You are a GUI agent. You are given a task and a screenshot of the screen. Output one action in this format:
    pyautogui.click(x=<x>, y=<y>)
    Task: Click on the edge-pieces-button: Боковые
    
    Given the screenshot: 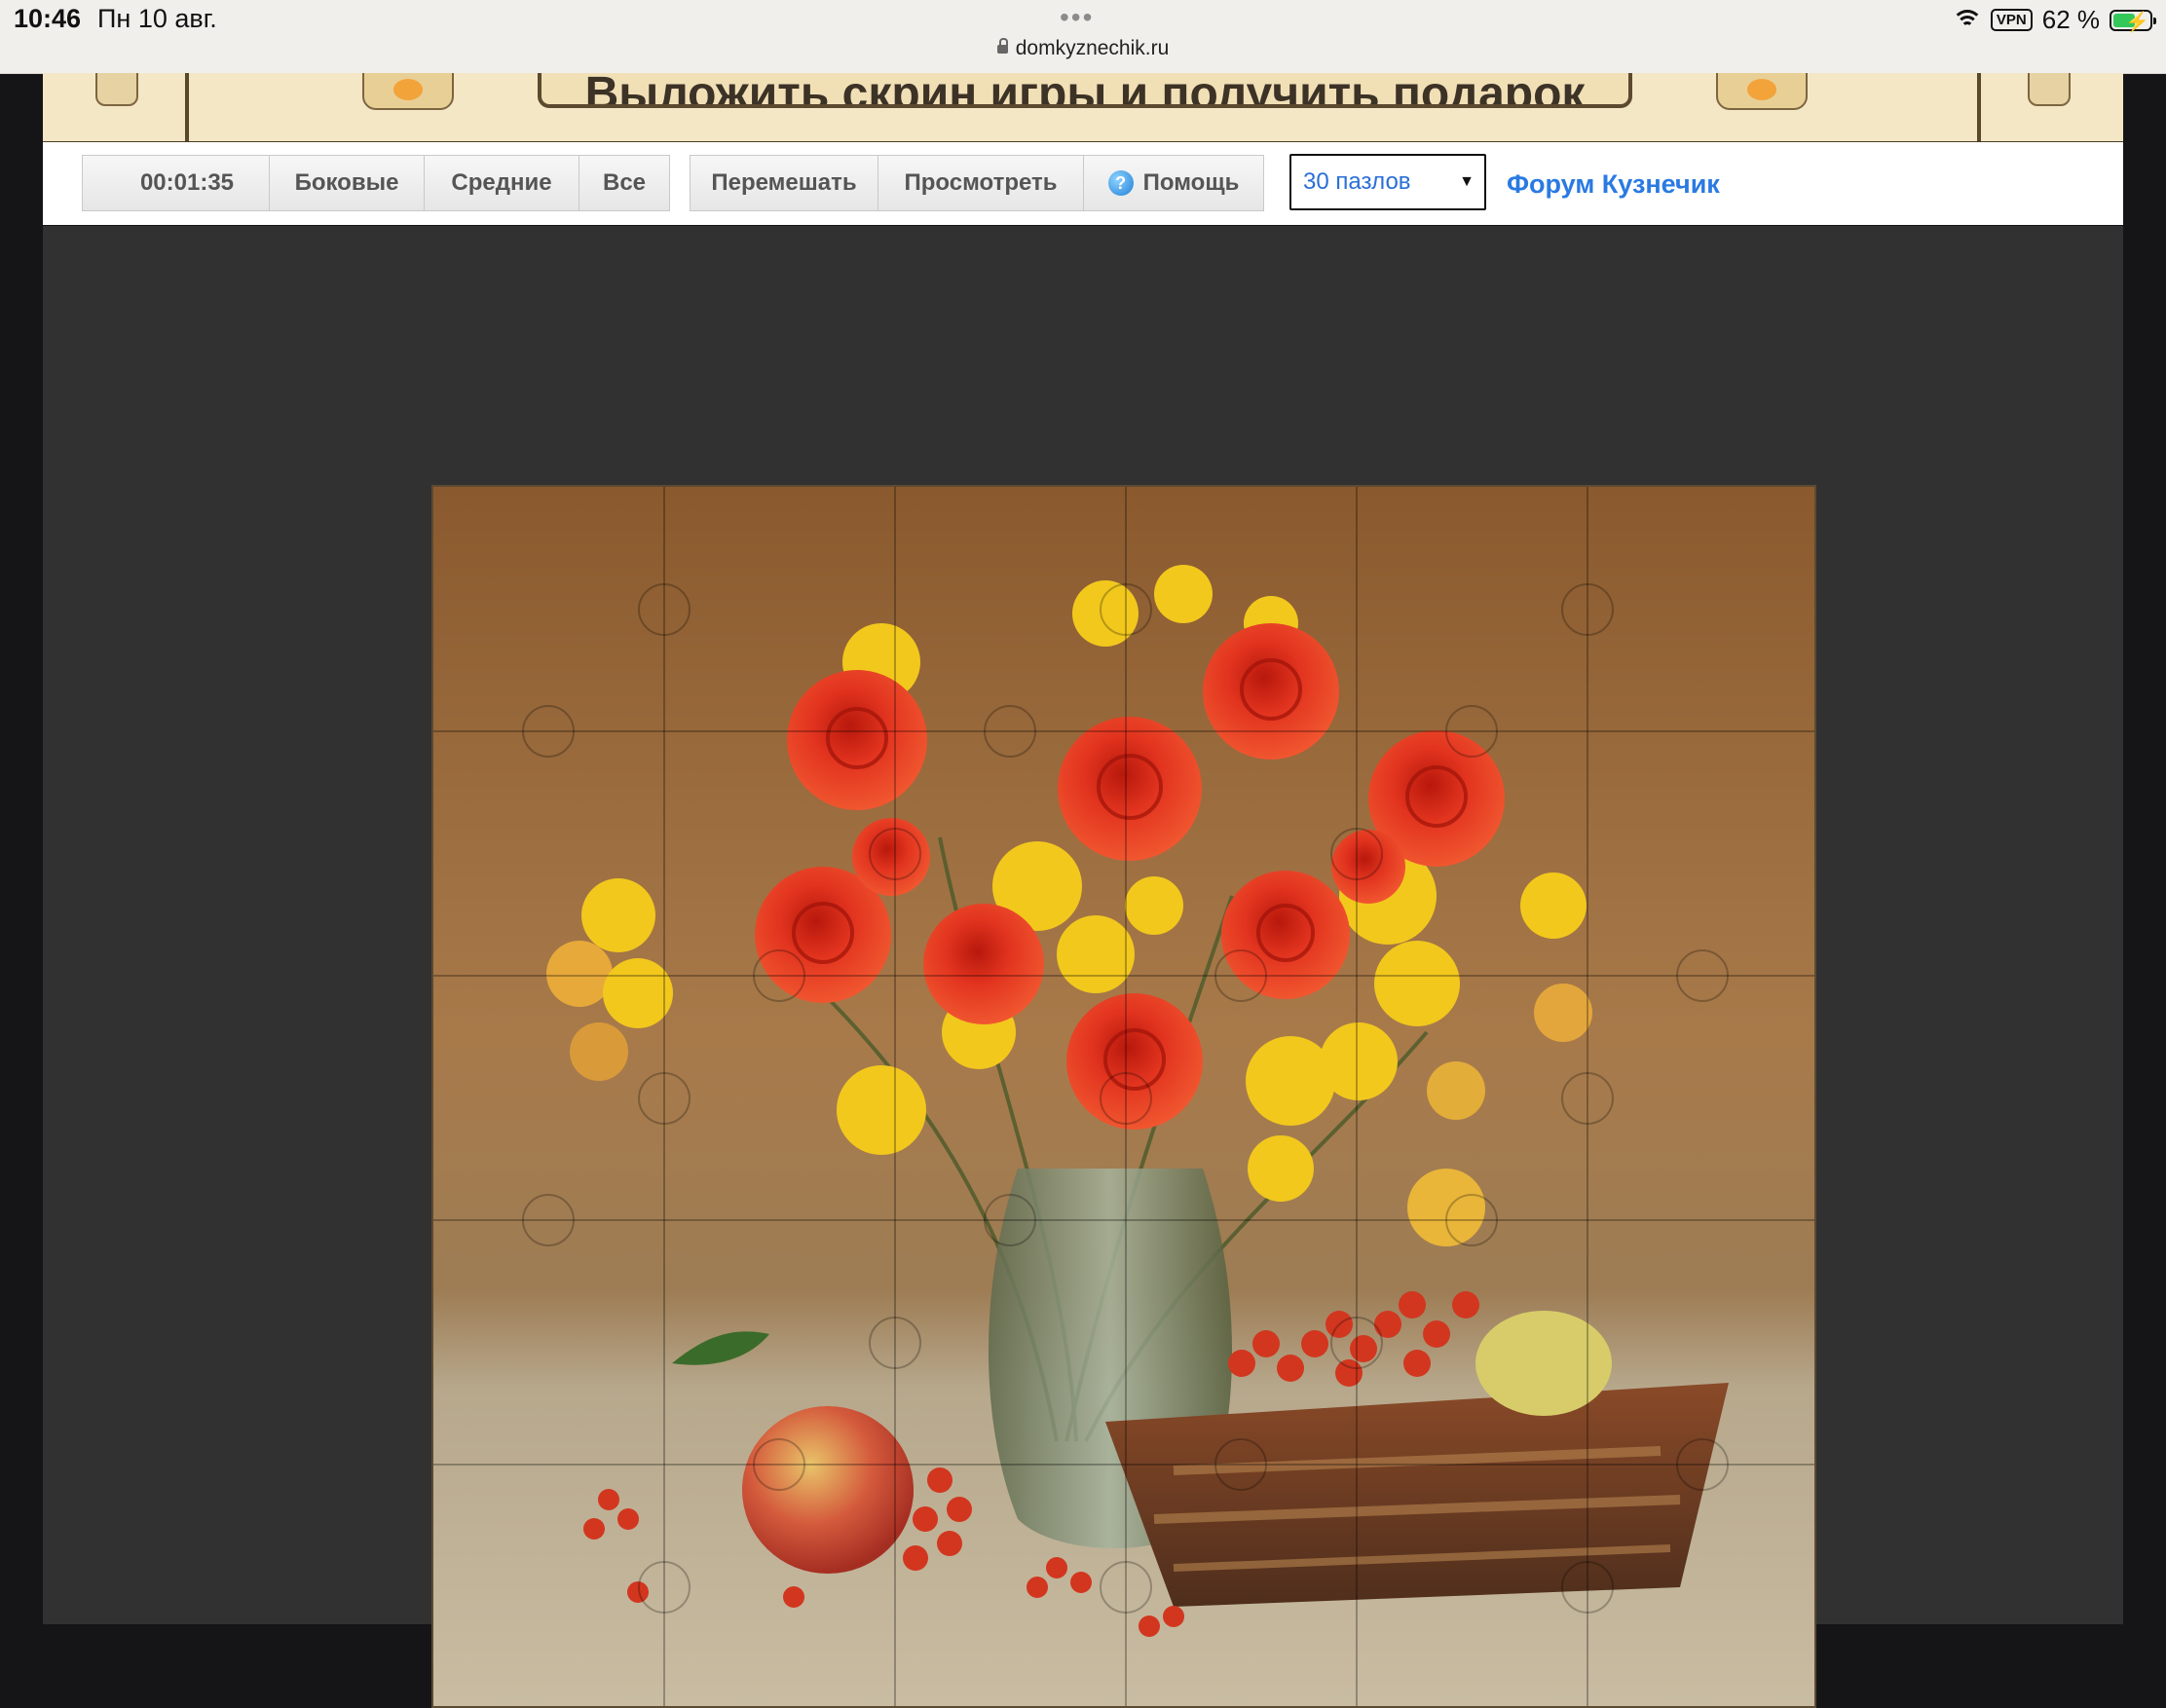 What is the action you would take?
    pyautogui.click(x=347, y=183)
    